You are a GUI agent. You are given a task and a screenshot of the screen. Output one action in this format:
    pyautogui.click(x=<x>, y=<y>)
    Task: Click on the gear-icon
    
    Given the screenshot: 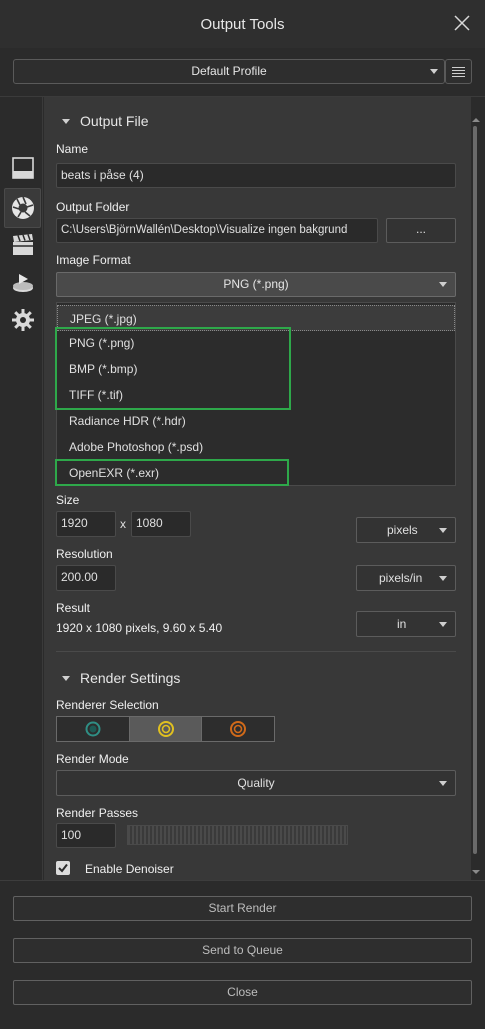 What is the action you would take?
    pyautogui.click(x=24, y=321)
    